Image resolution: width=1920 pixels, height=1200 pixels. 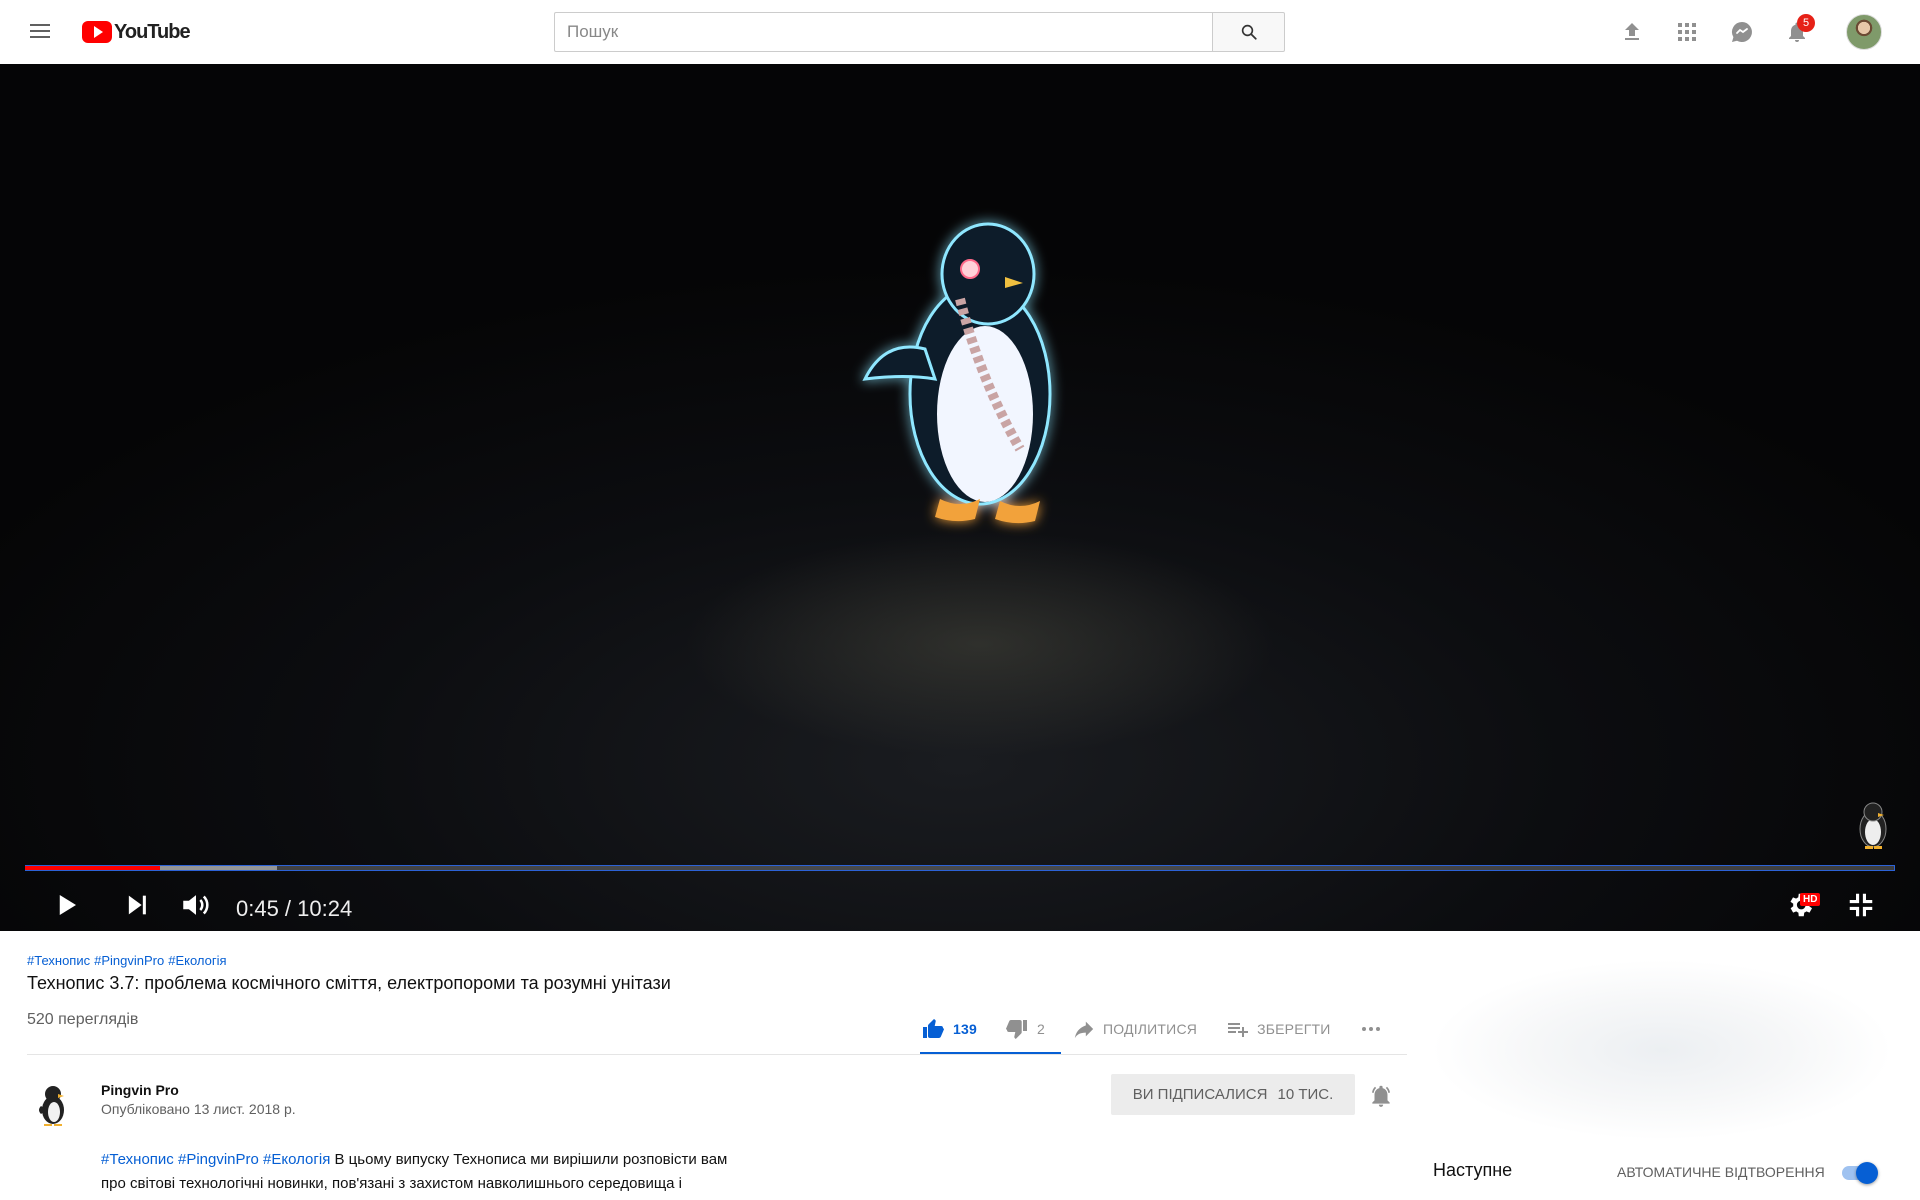 What do you see at coordinates (198, 1109) in the screenshot?
I see `publish-date: Опубліковано 13 лист. 2018 р.` at bounding box center [198, 1109].